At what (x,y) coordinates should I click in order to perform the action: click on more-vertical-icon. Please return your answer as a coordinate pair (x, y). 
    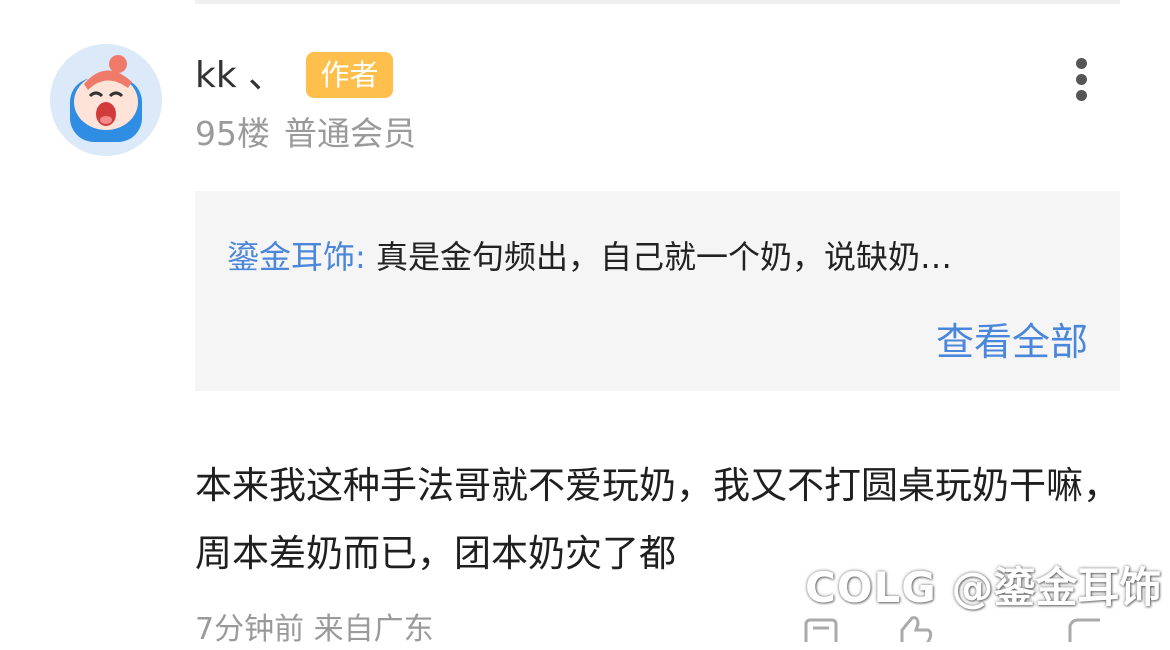
    Looking at the image, I should click on (1081, 63).